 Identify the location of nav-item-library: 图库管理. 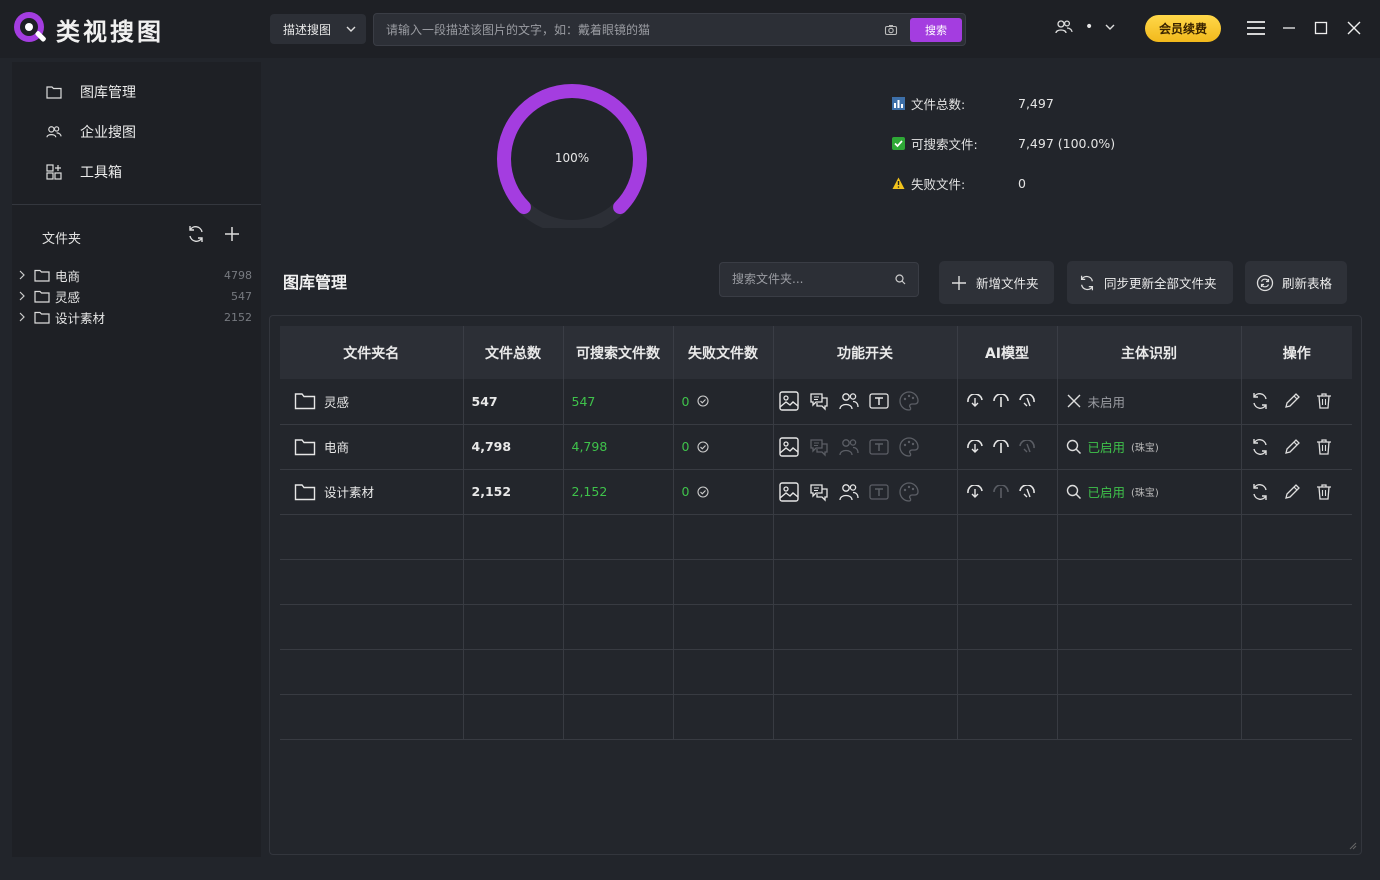
(91, 92).